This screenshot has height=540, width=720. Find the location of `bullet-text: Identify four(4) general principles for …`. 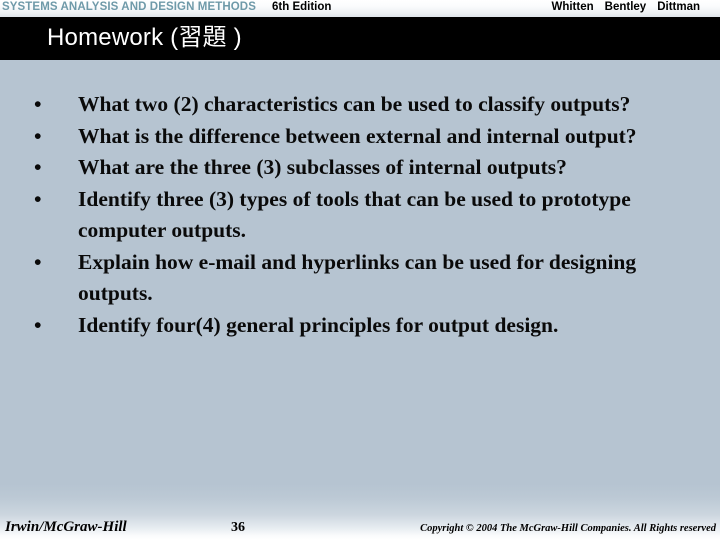

bullet-text: Identify four(4) general principles for … is located at coordinates (318, 324).